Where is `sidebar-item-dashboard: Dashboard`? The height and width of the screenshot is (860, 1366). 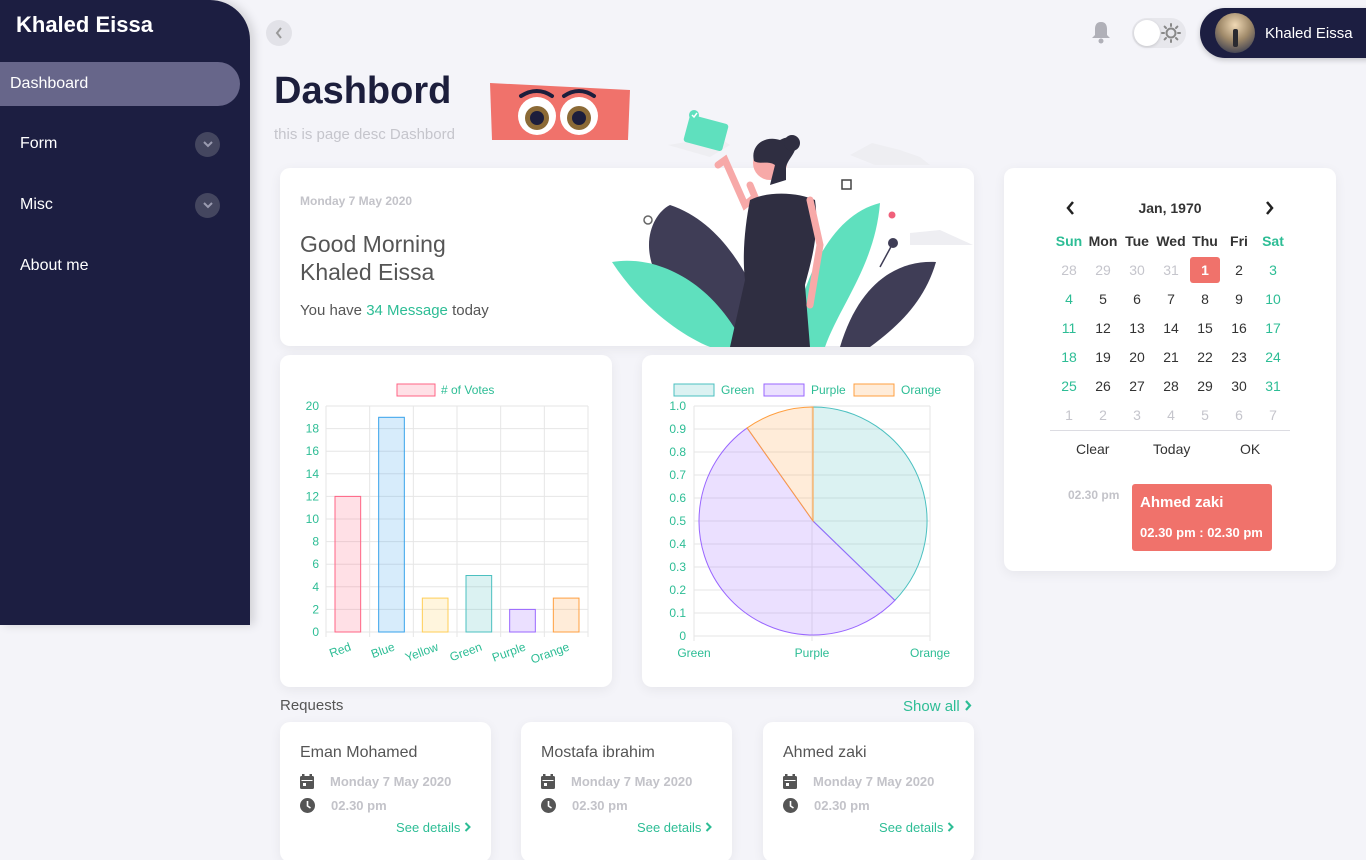 sidebar-item-dashboard: Dashboard is located at coordinates (120, 84).